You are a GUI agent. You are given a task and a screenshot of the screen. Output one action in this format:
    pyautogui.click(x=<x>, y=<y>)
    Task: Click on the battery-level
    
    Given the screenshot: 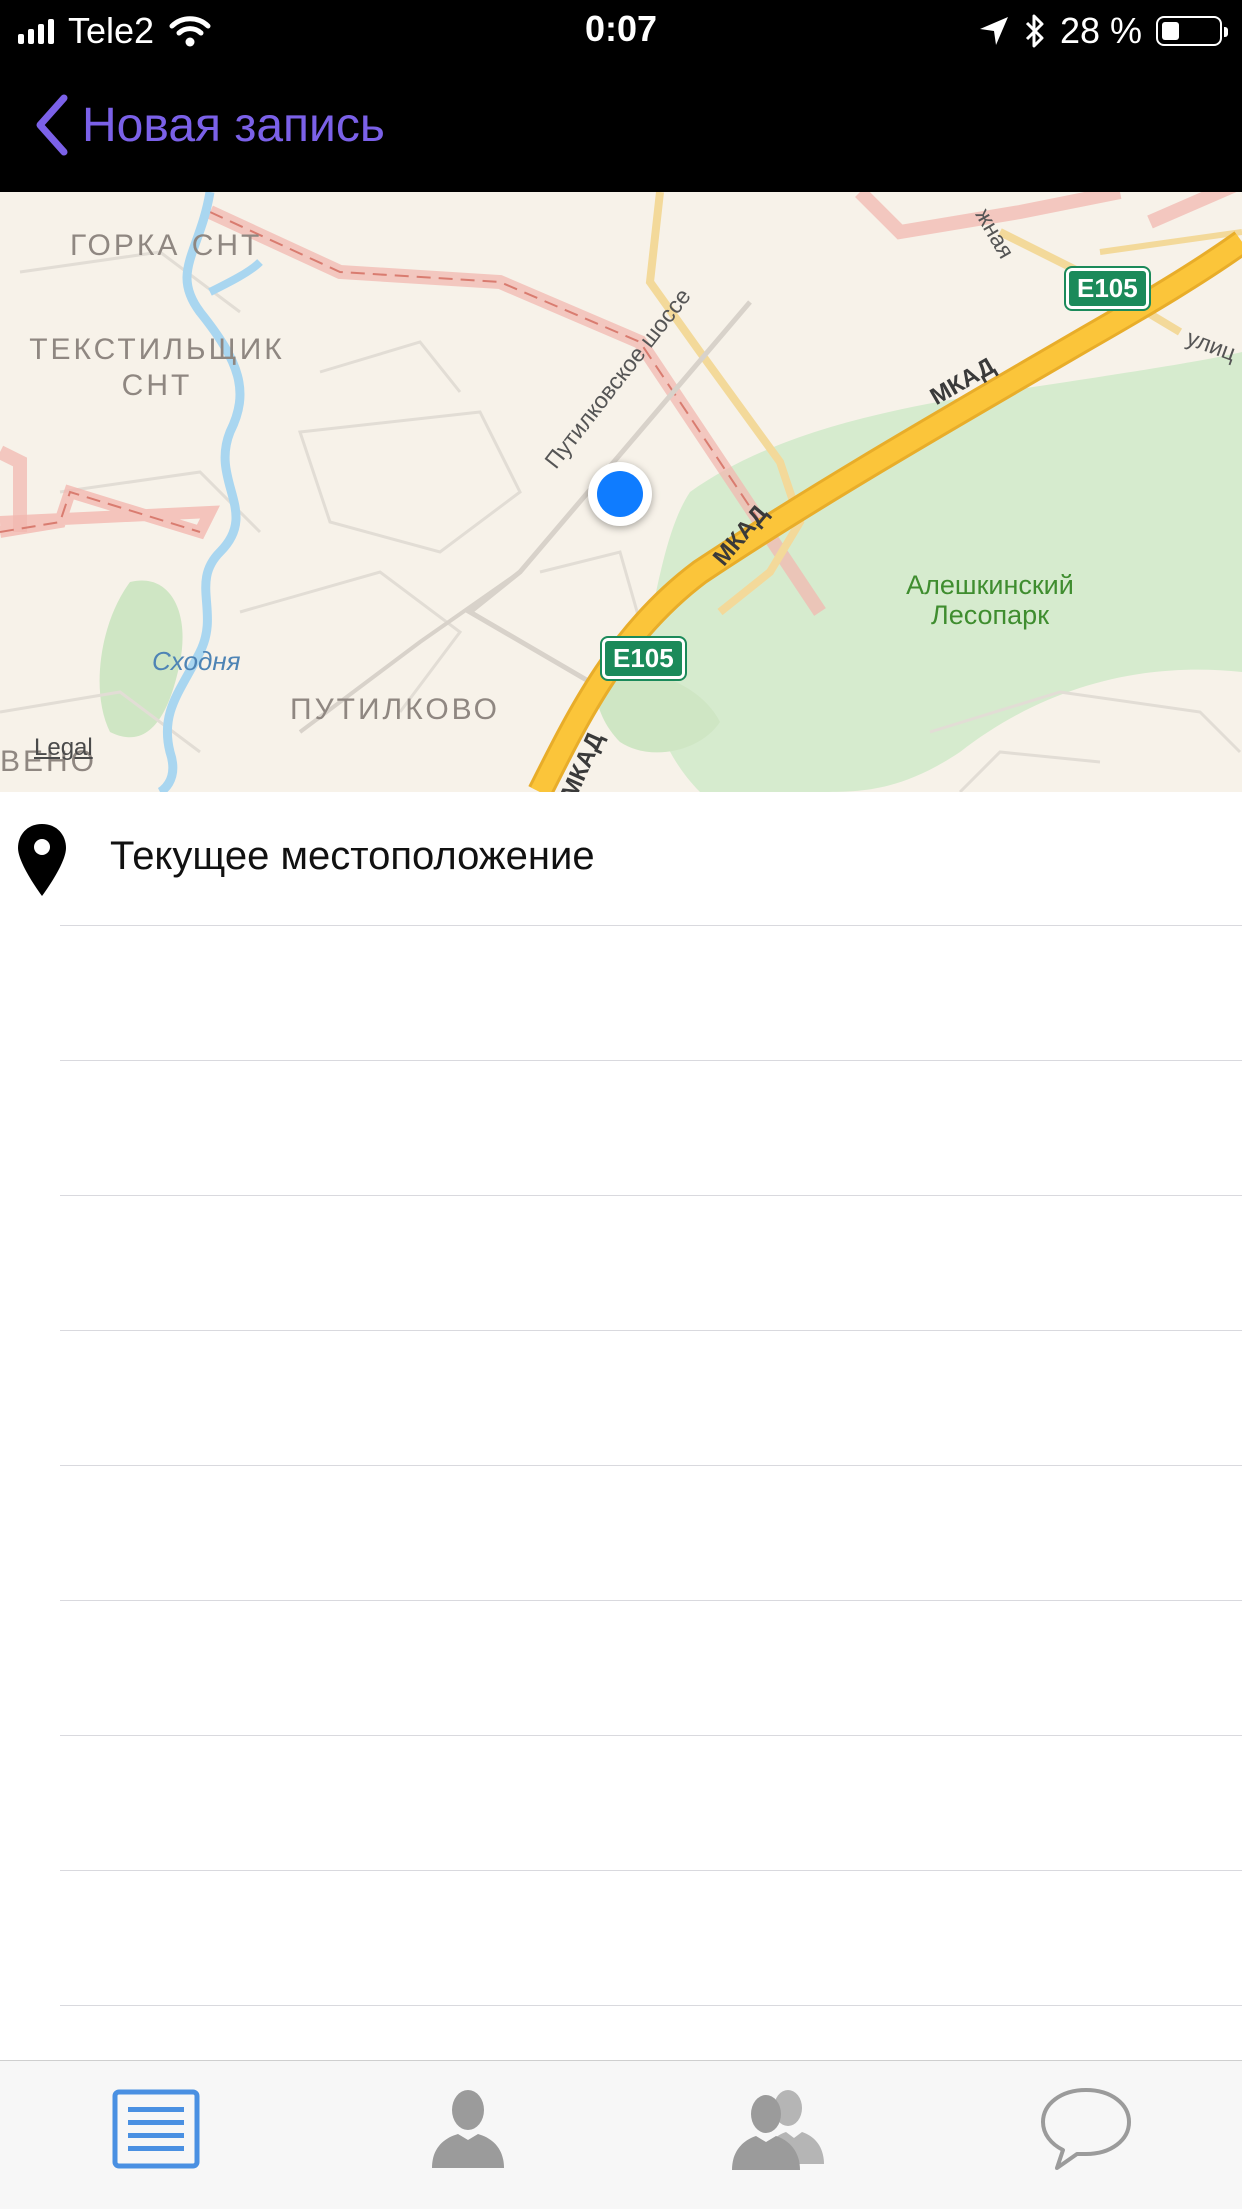 What is the action you would take?
    pyautogui.click(x=1171, y=31)
    